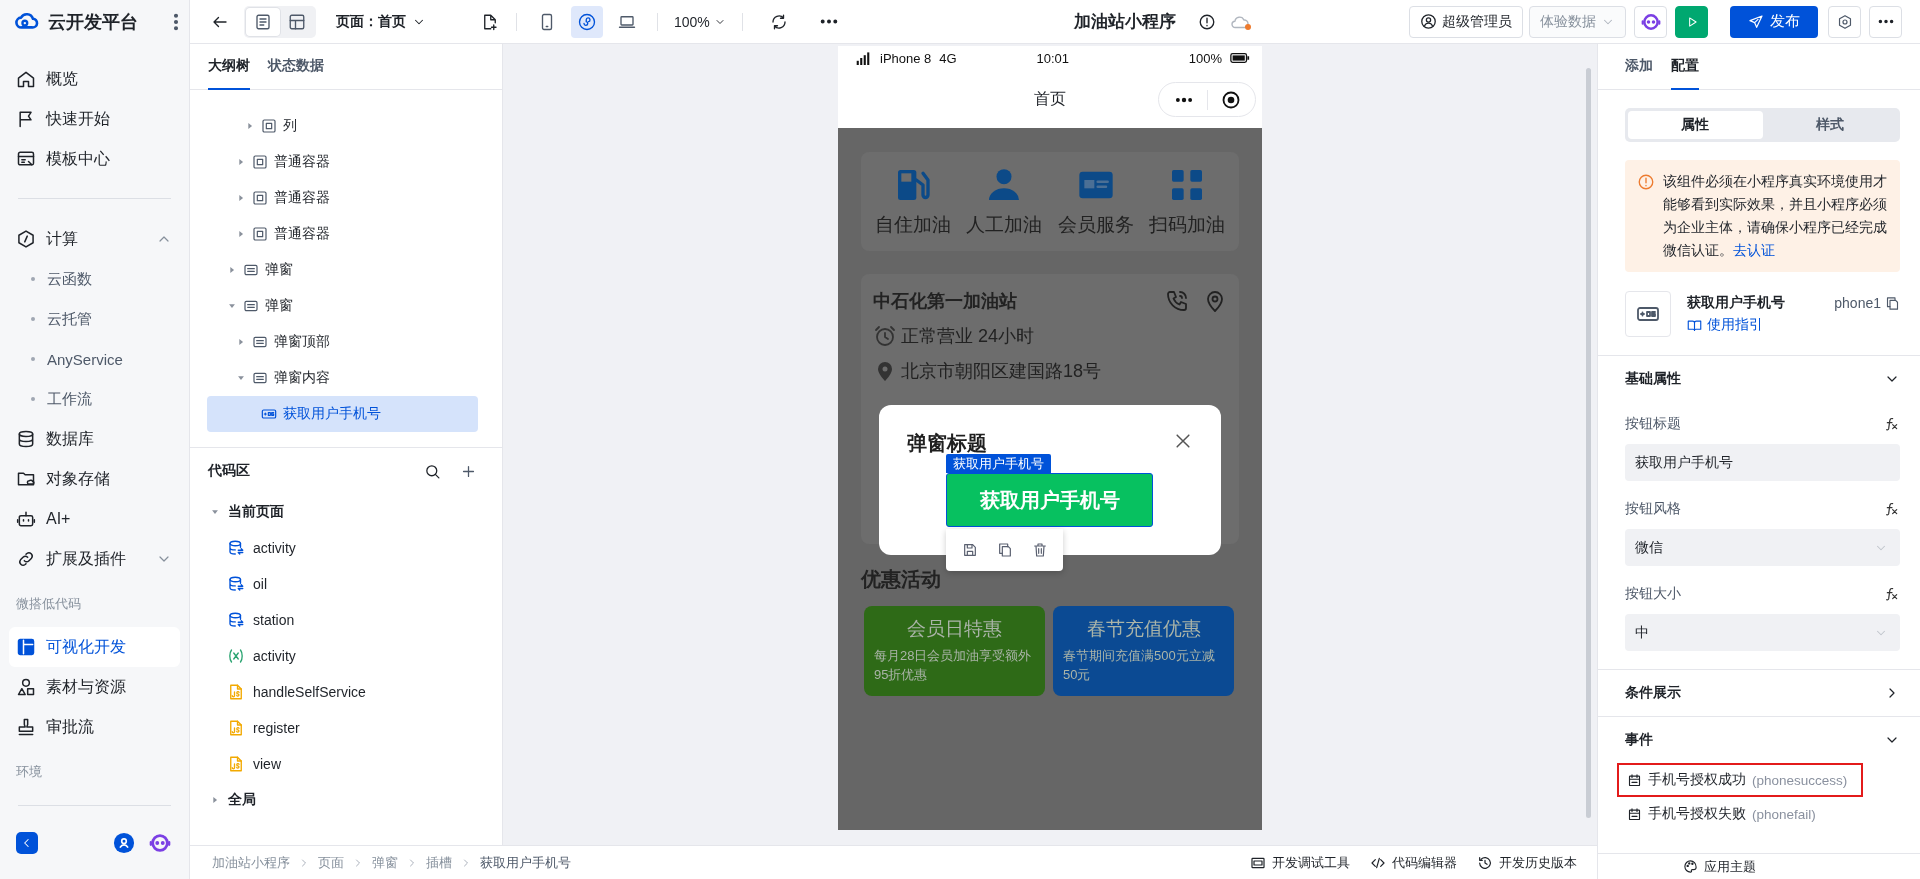 The image size is (1920, 879). I want to click on toolbar-link: 开发调试工具, so click(1300, 862).